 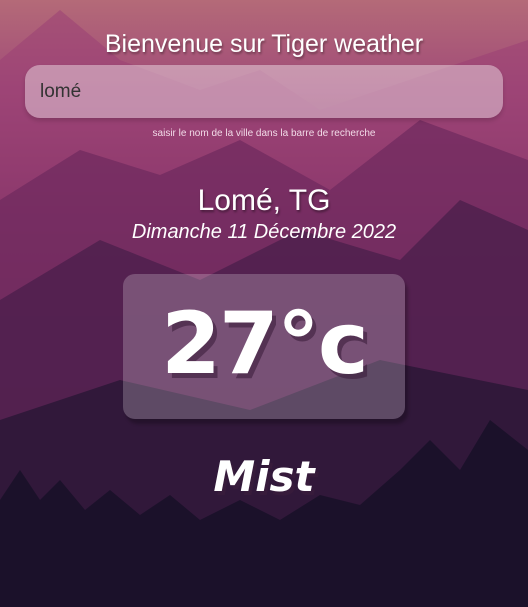 What do you see at coordinates (264, 200) in the screenshot?
I see `location-name: Lomé, TG` at bounding box center [264, 200].